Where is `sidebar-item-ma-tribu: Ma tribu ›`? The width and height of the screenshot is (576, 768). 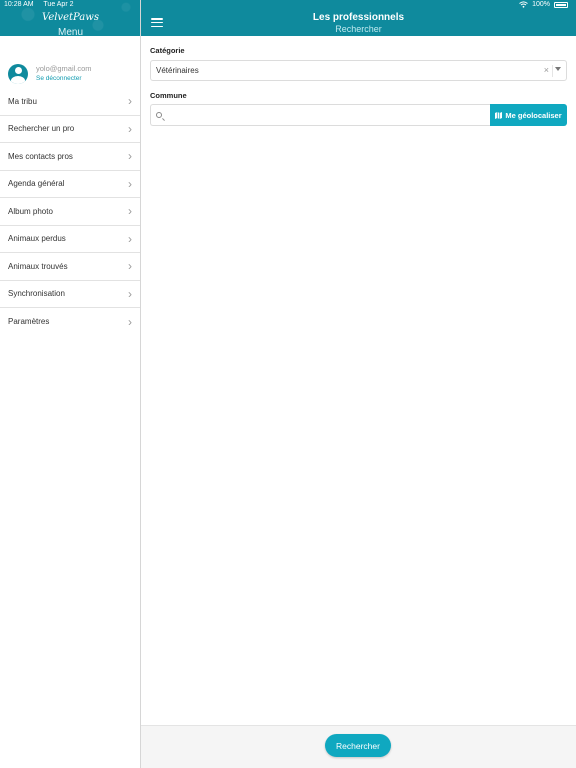 sidebar-item-ma-tribu: Ma tribu › is located at coordinates (70, 102).